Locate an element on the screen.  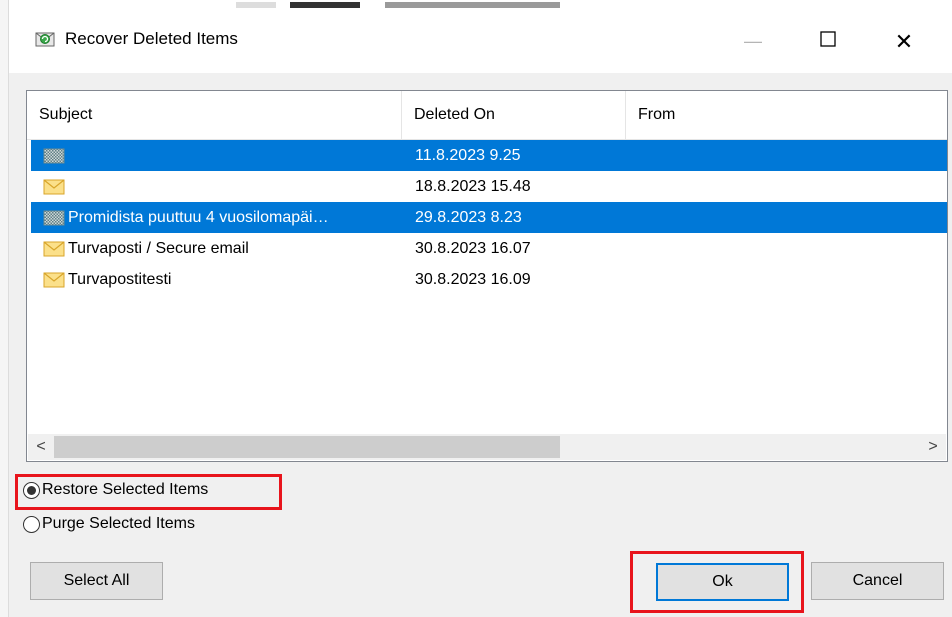
list-row: Turvapostitesti 30.8.2023 16.09 is located at coordinates (489, 279).